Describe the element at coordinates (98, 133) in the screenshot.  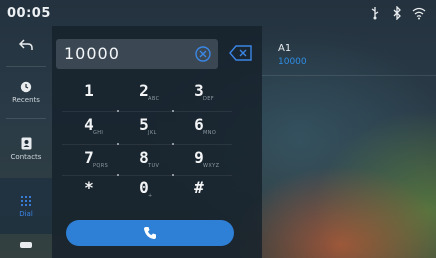
I see `key-letters: GHI` at that location.